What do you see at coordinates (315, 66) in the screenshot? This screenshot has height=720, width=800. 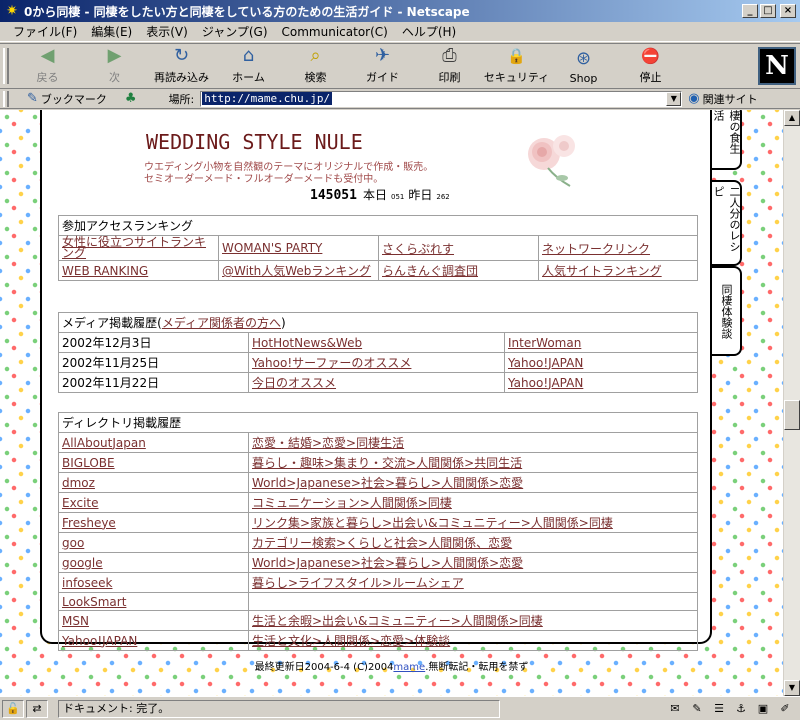 I see `search-button: ⌕ 検索` at bounding box center [315, 66].